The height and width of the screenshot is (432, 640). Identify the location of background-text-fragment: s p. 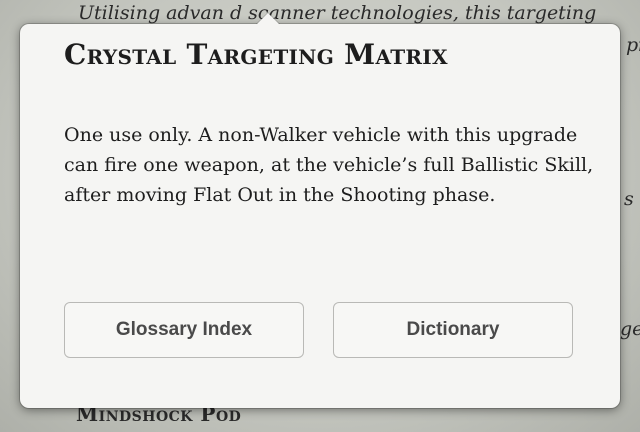
(632, 199).